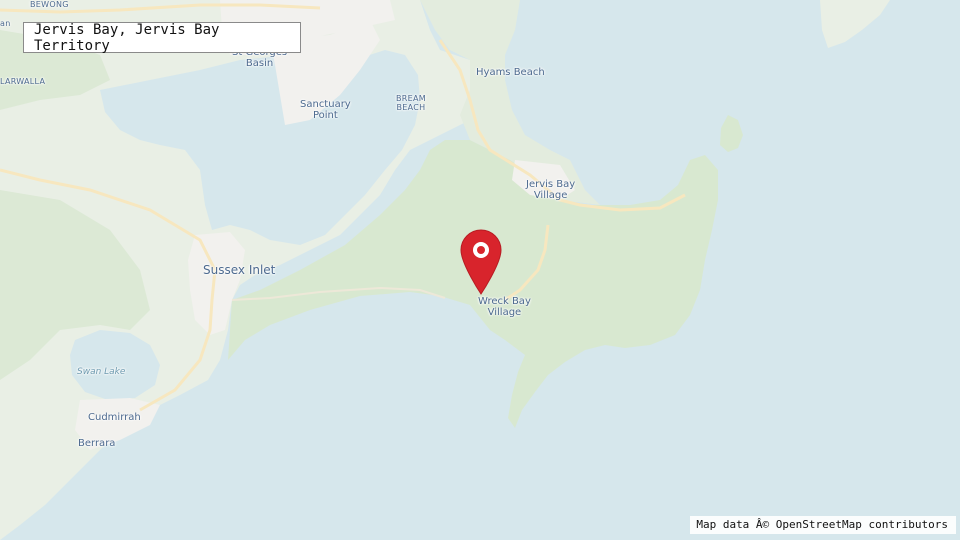 The image size is (960, 540). What do you see at coordinates (411, 103) in the screenshot?
I see `label-bream-beach: BREAM BEACH` at bounding box center [411, 103].